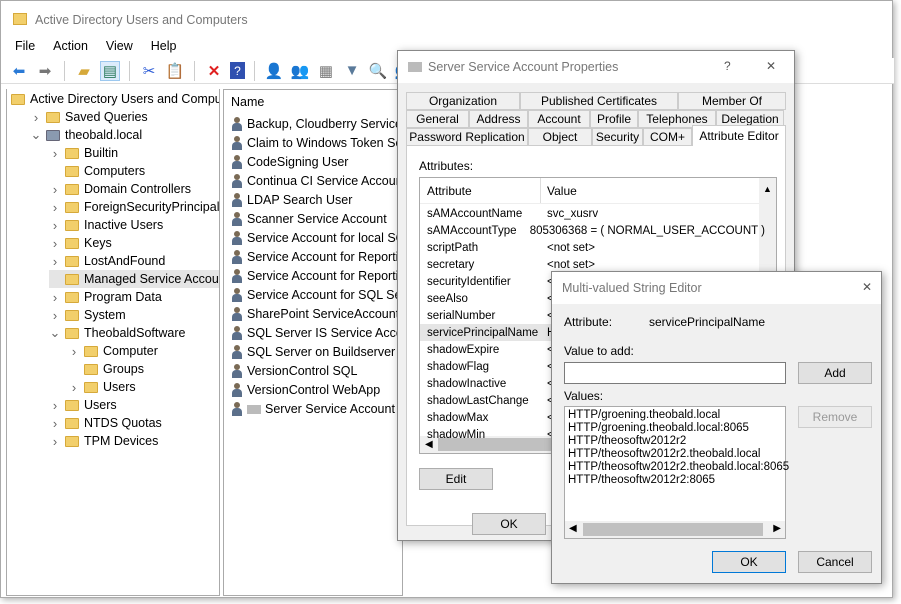  What do you see at coordinates (456, 479) in the screenshot?
I see `edit-button: Edit` at bounding box center [456, 479].